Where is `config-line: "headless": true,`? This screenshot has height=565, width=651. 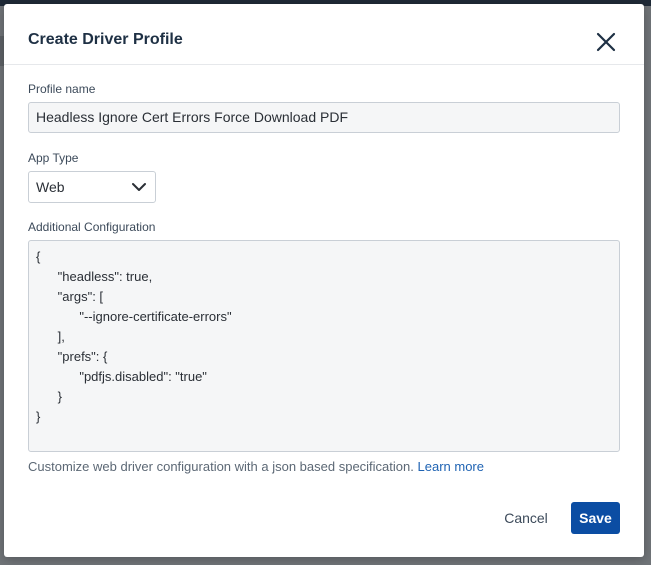 config-line: "headless": true, is located at coordinates (94, 276).